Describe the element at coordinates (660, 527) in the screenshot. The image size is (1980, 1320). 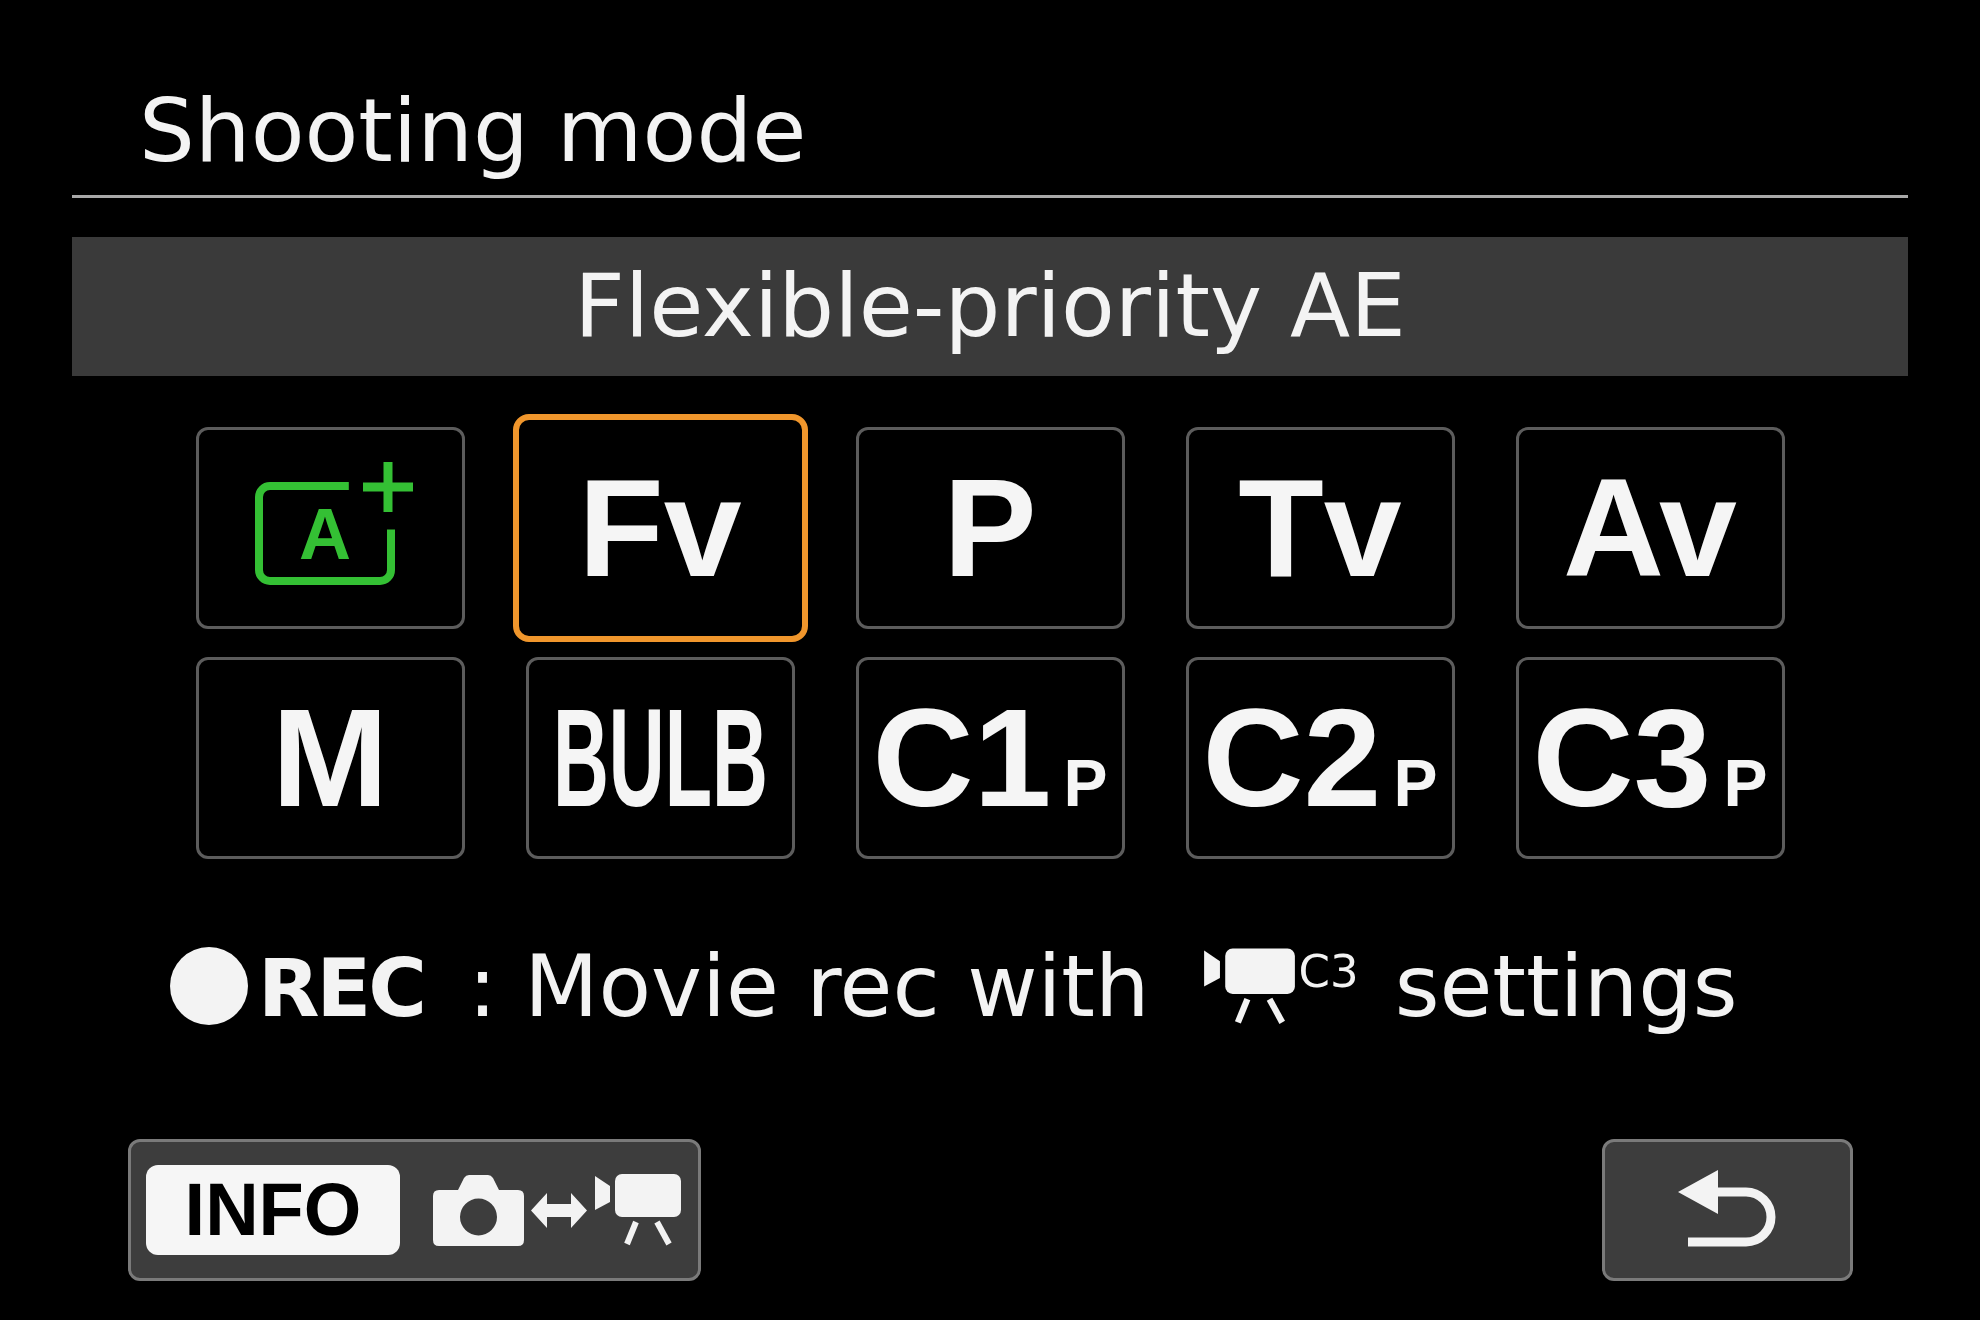
I see `mode-button: Fv` at that location.